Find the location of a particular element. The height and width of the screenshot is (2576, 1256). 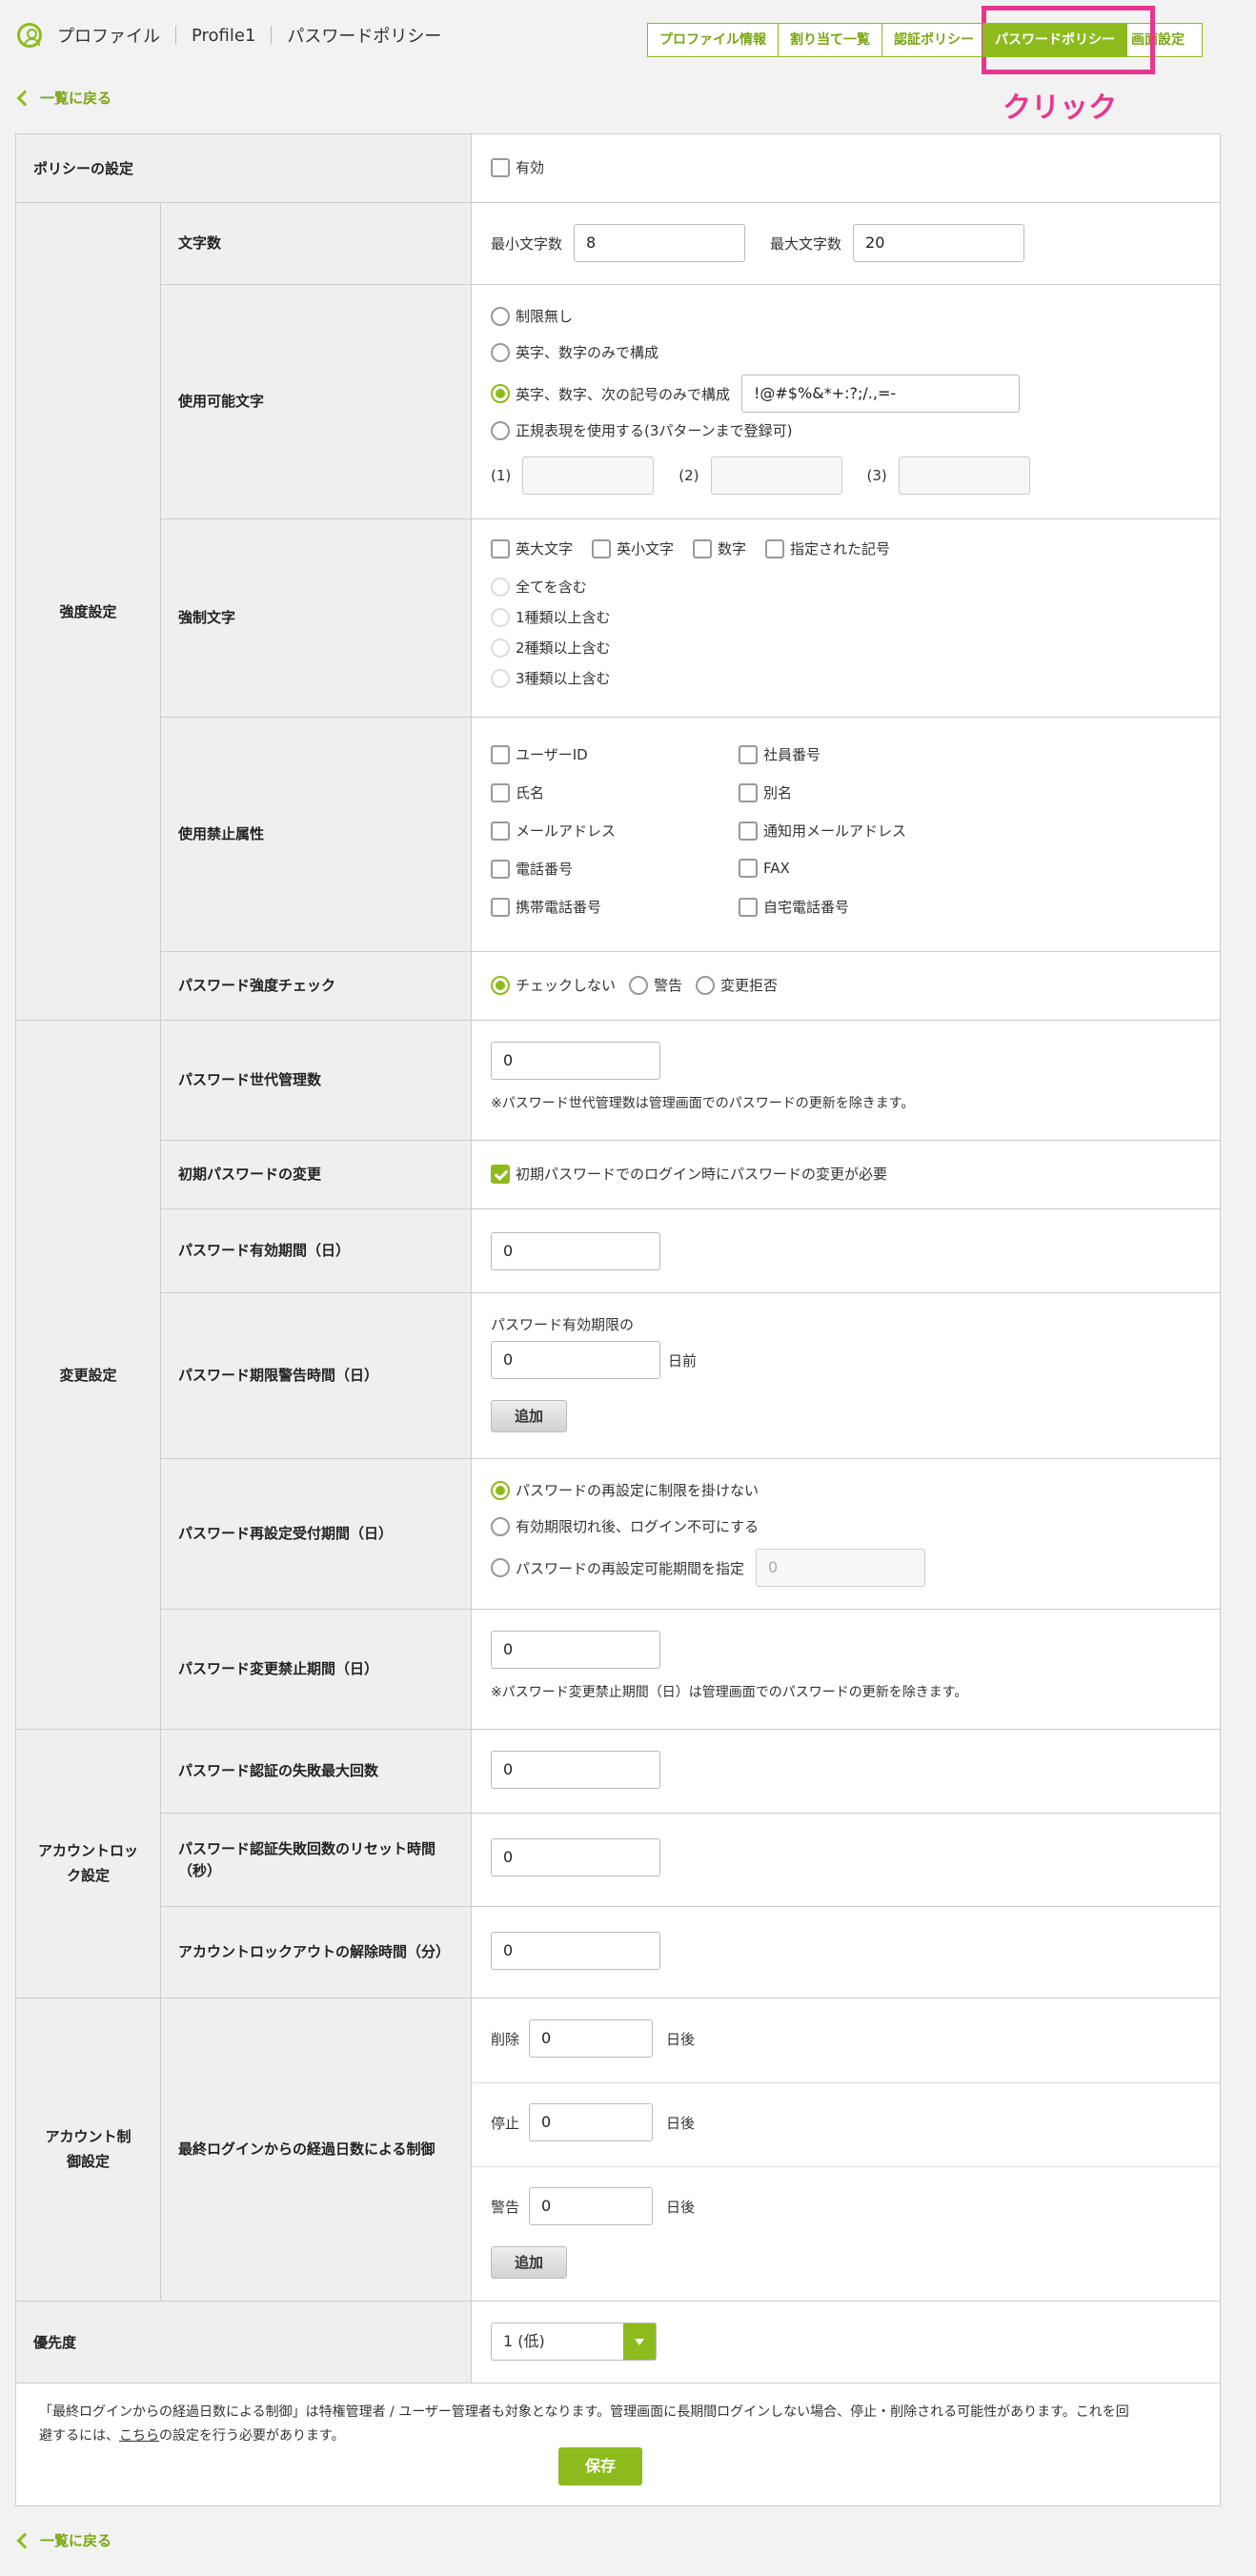

forbidden-alias: 別名 is located at coordinates (765, 792).